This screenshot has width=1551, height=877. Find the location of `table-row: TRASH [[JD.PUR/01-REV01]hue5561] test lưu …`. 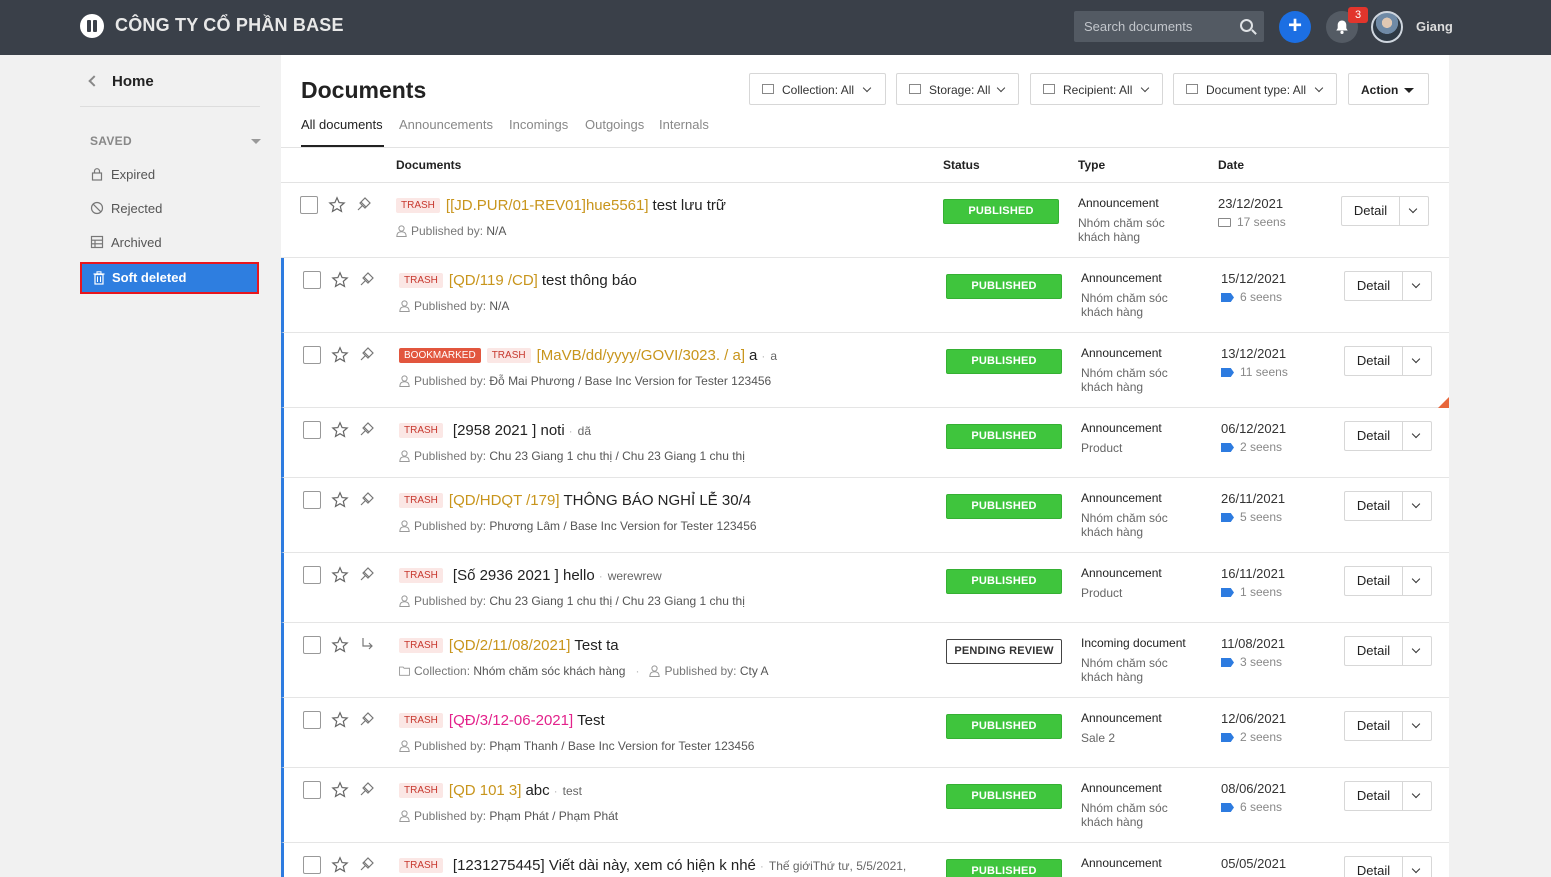

table-row: TRASH [[JD.PUR/01-REV01]hue5561] test lưu … is located at coordinates (865, 220).